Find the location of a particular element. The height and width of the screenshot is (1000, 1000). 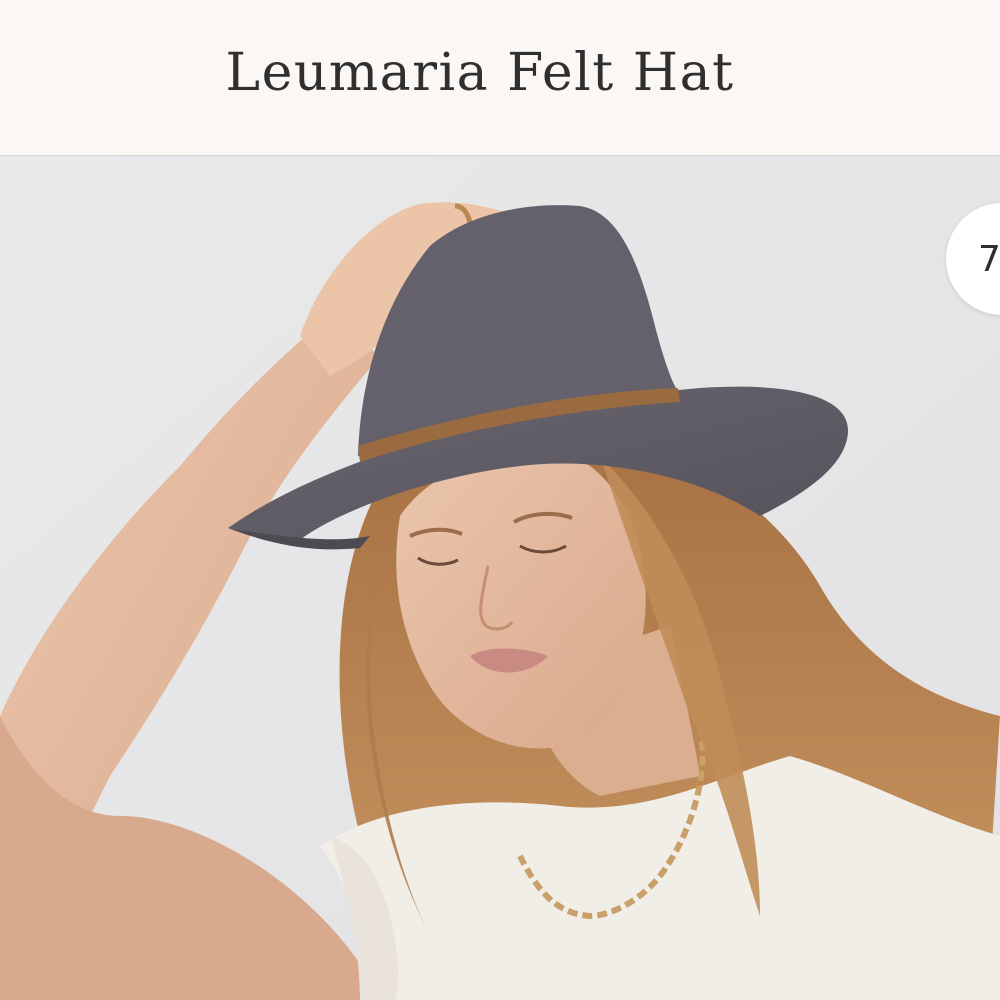

image-count-label: 7 is located at coordinates (989, 259).